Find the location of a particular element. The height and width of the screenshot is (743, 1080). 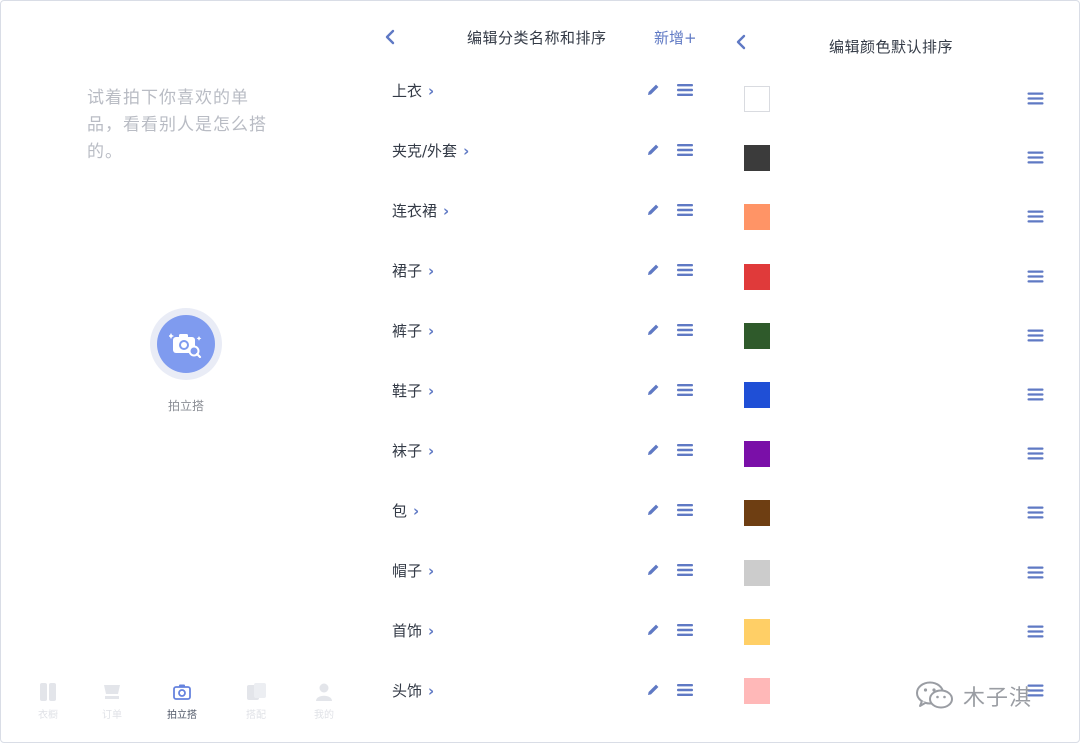

category-label: 鞋子 › is located at coordinates (413, 390).